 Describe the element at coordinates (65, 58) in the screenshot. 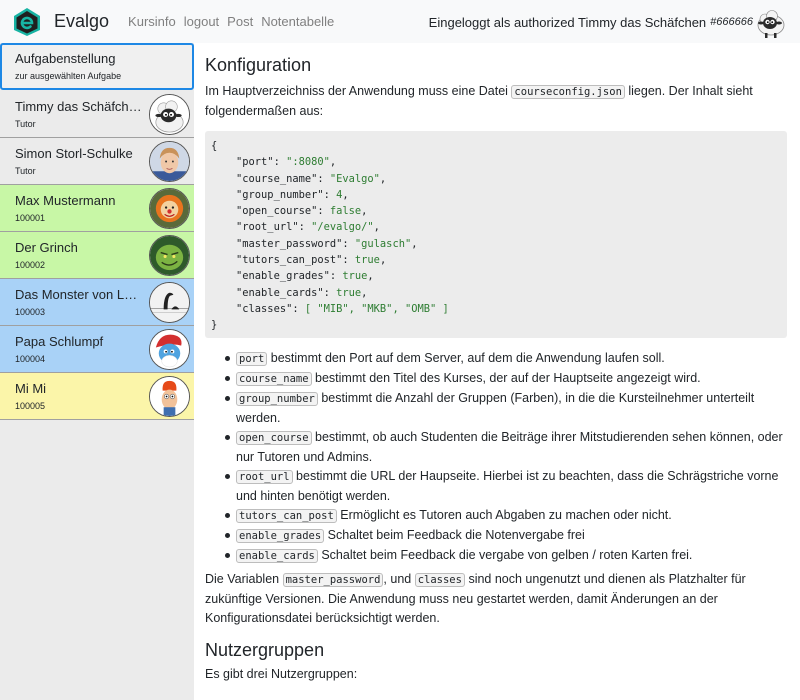

I see `sidebar-item-label: Aufgabenstellung` at that location.